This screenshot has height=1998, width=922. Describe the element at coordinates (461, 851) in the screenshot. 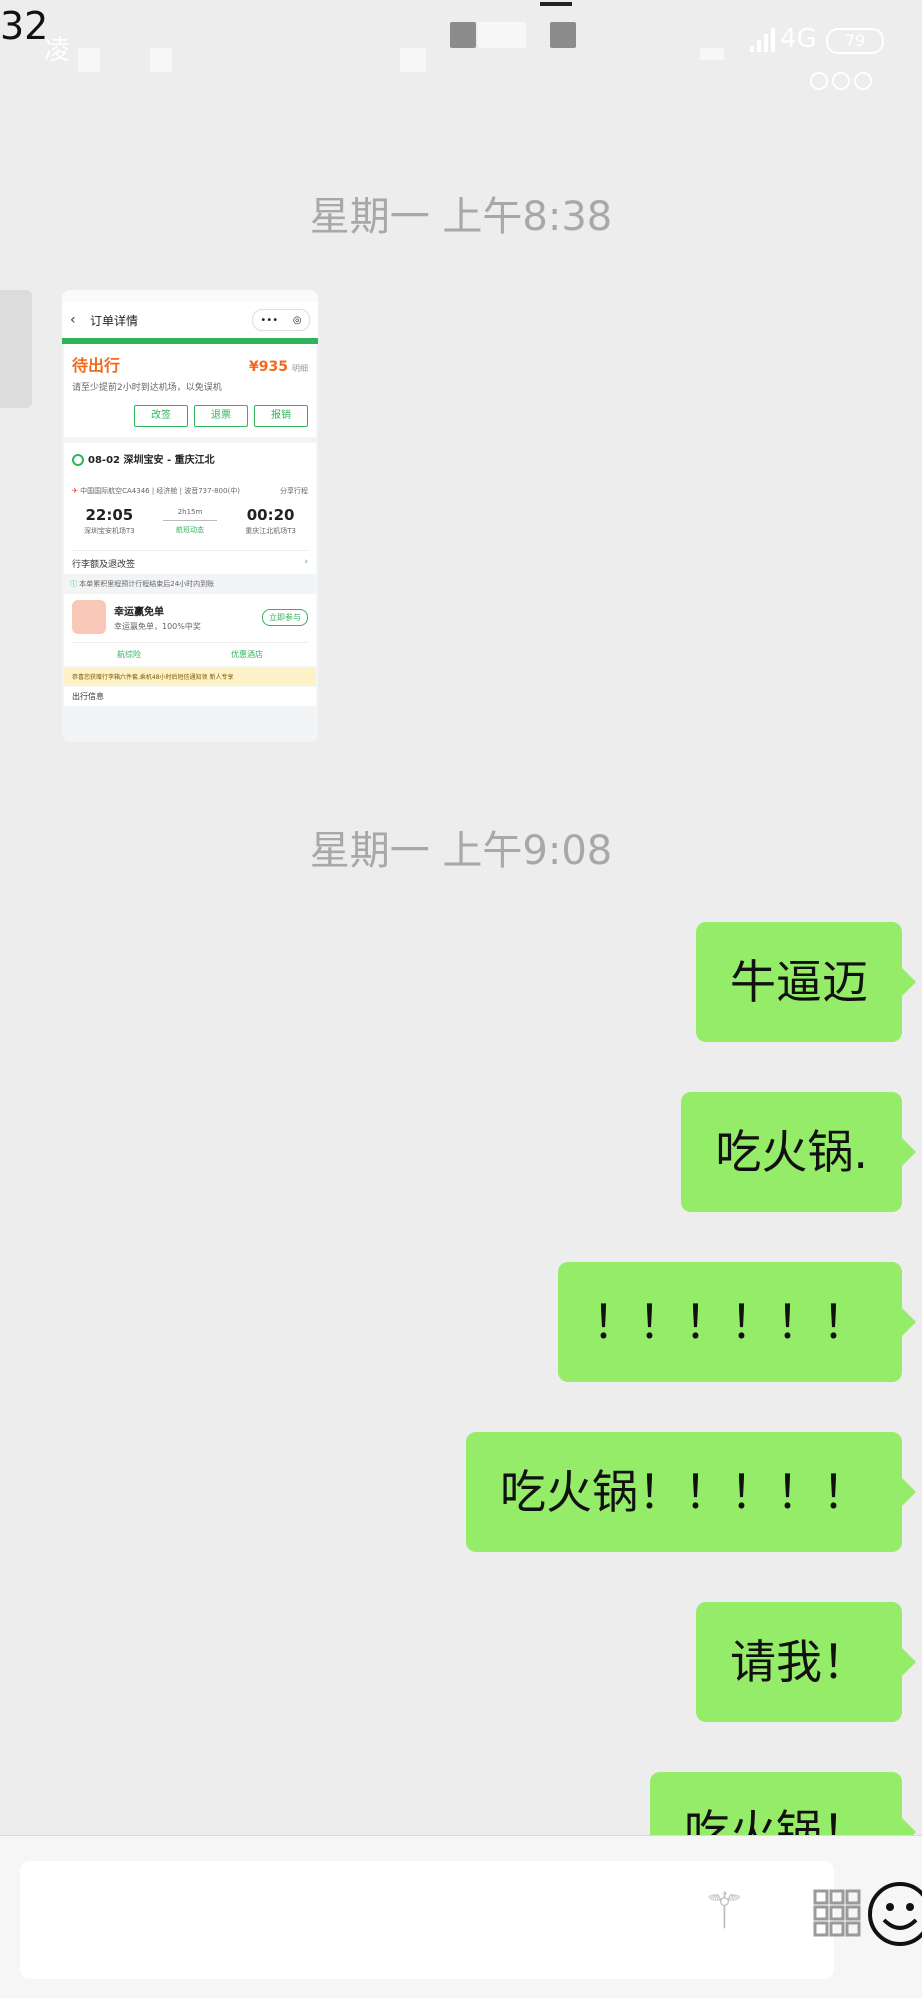

I see `chat-timestamp: 星期一 上午9:08` at that location.